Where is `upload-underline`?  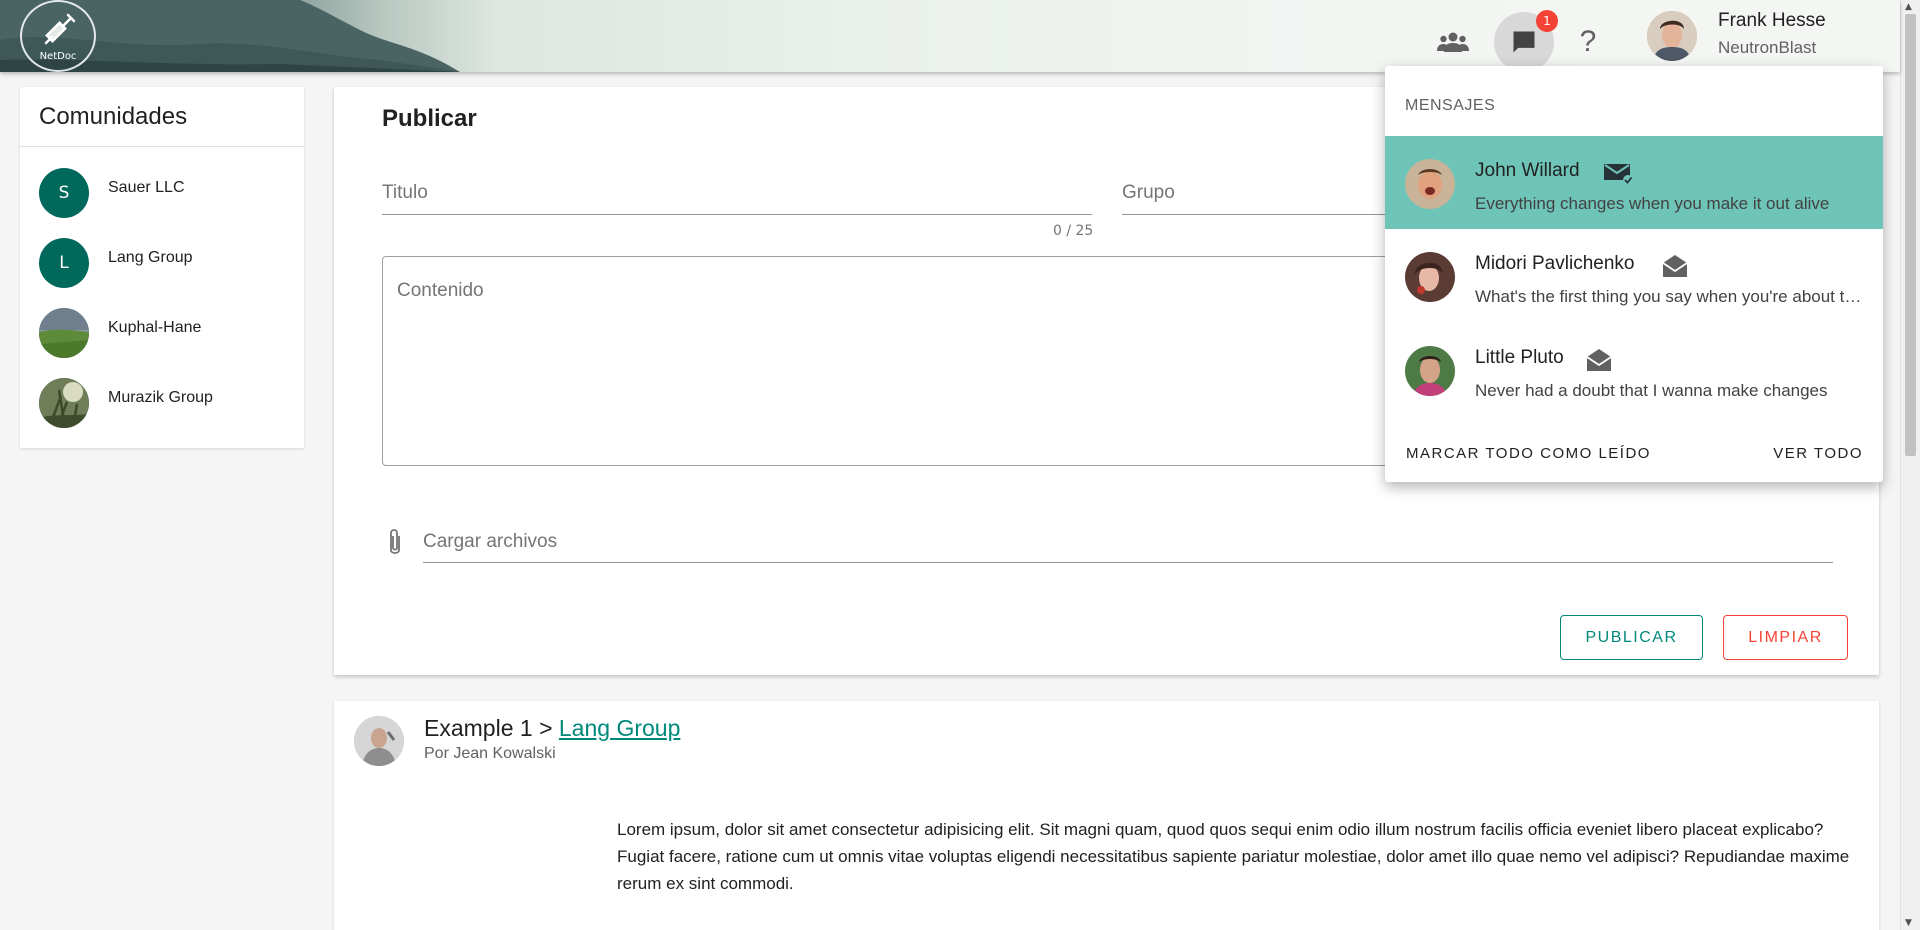 upload-underline is located at coordinates (1128, 562).